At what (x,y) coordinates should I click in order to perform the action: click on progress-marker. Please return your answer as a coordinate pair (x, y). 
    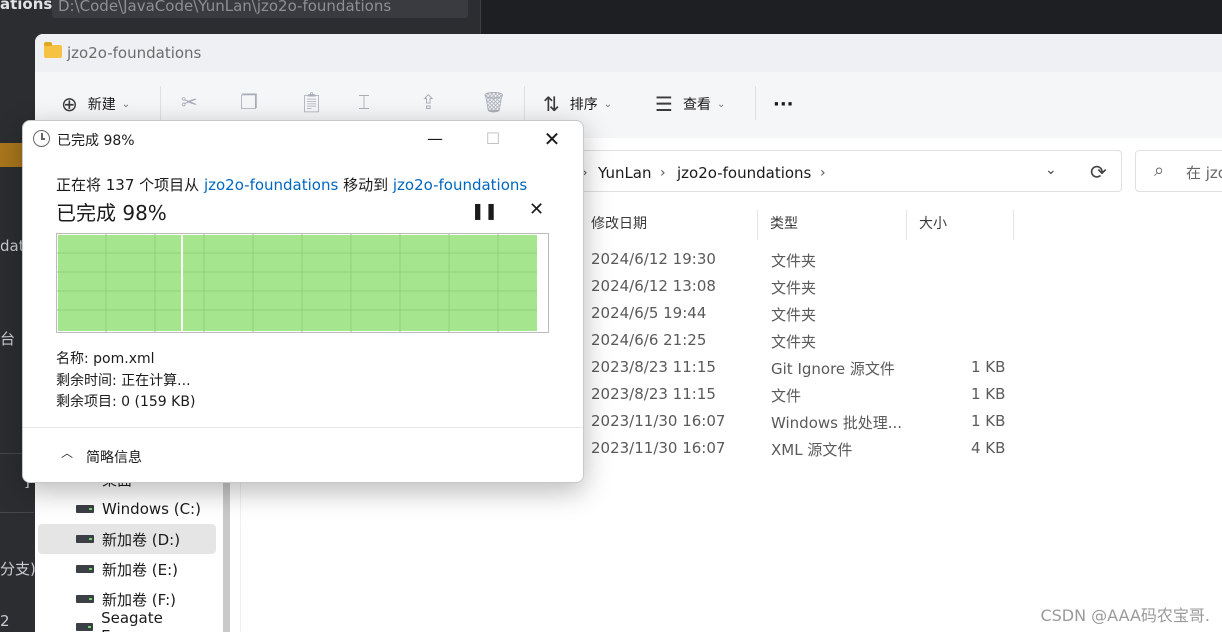
    Looking at the image, I should click on (182, 283).